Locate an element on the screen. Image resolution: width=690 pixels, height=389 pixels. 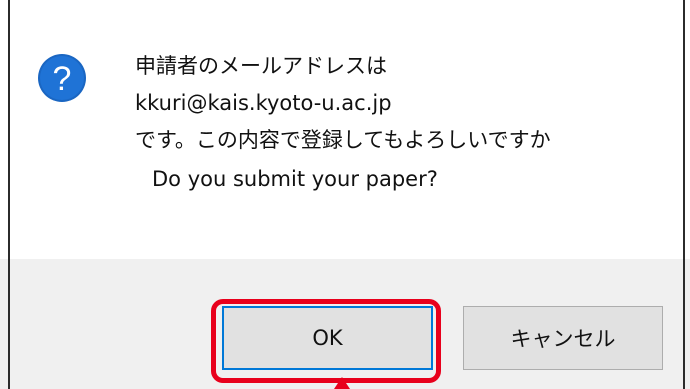
dialog-frame-left is located at coordinates (9, 194).